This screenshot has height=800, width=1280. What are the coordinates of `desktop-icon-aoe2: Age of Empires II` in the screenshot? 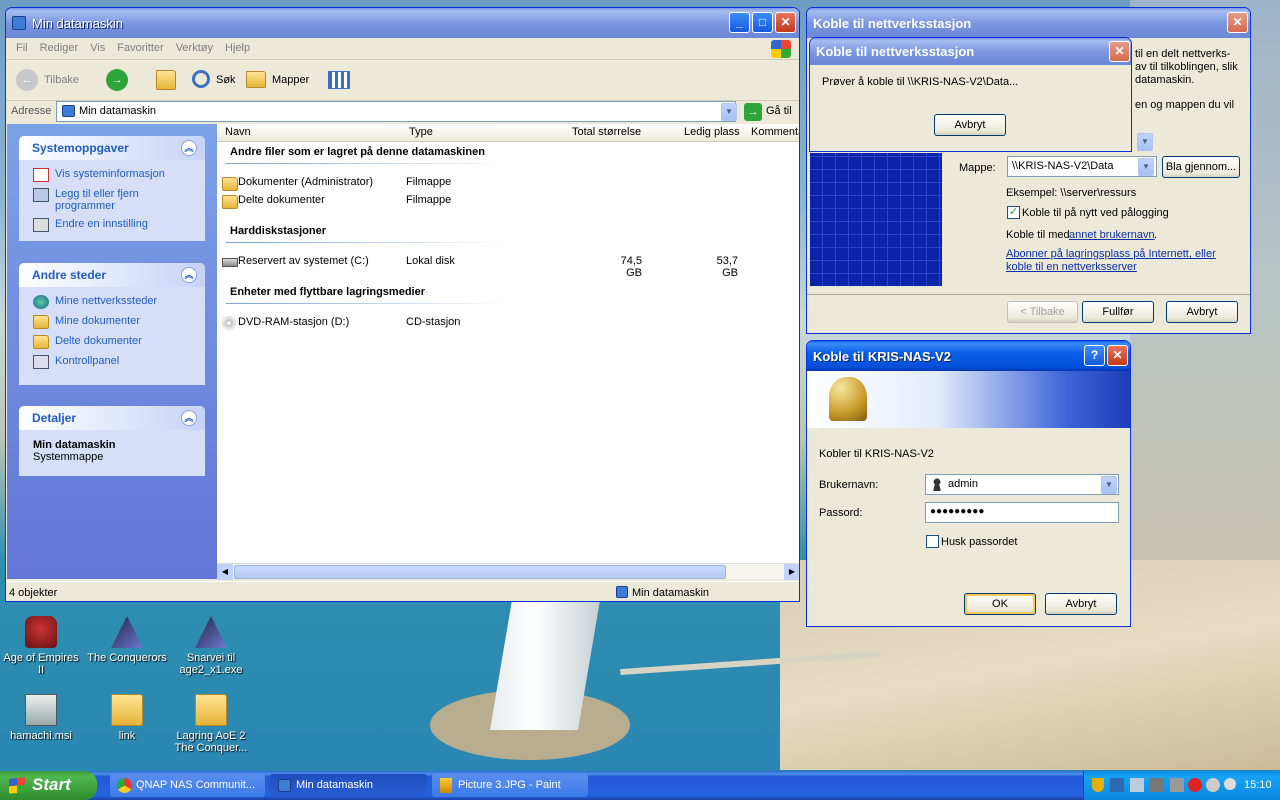 It's located at (41, 646).